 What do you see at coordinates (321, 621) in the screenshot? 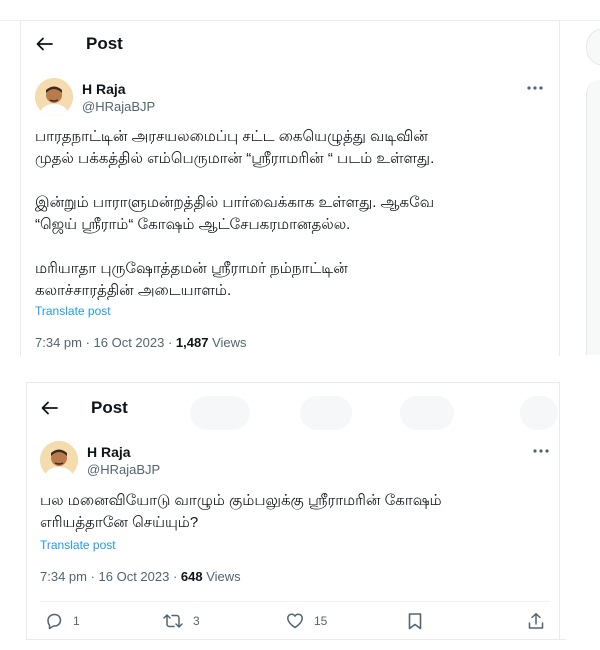
I see `like-count: 15` at bounding box center [321, 621].